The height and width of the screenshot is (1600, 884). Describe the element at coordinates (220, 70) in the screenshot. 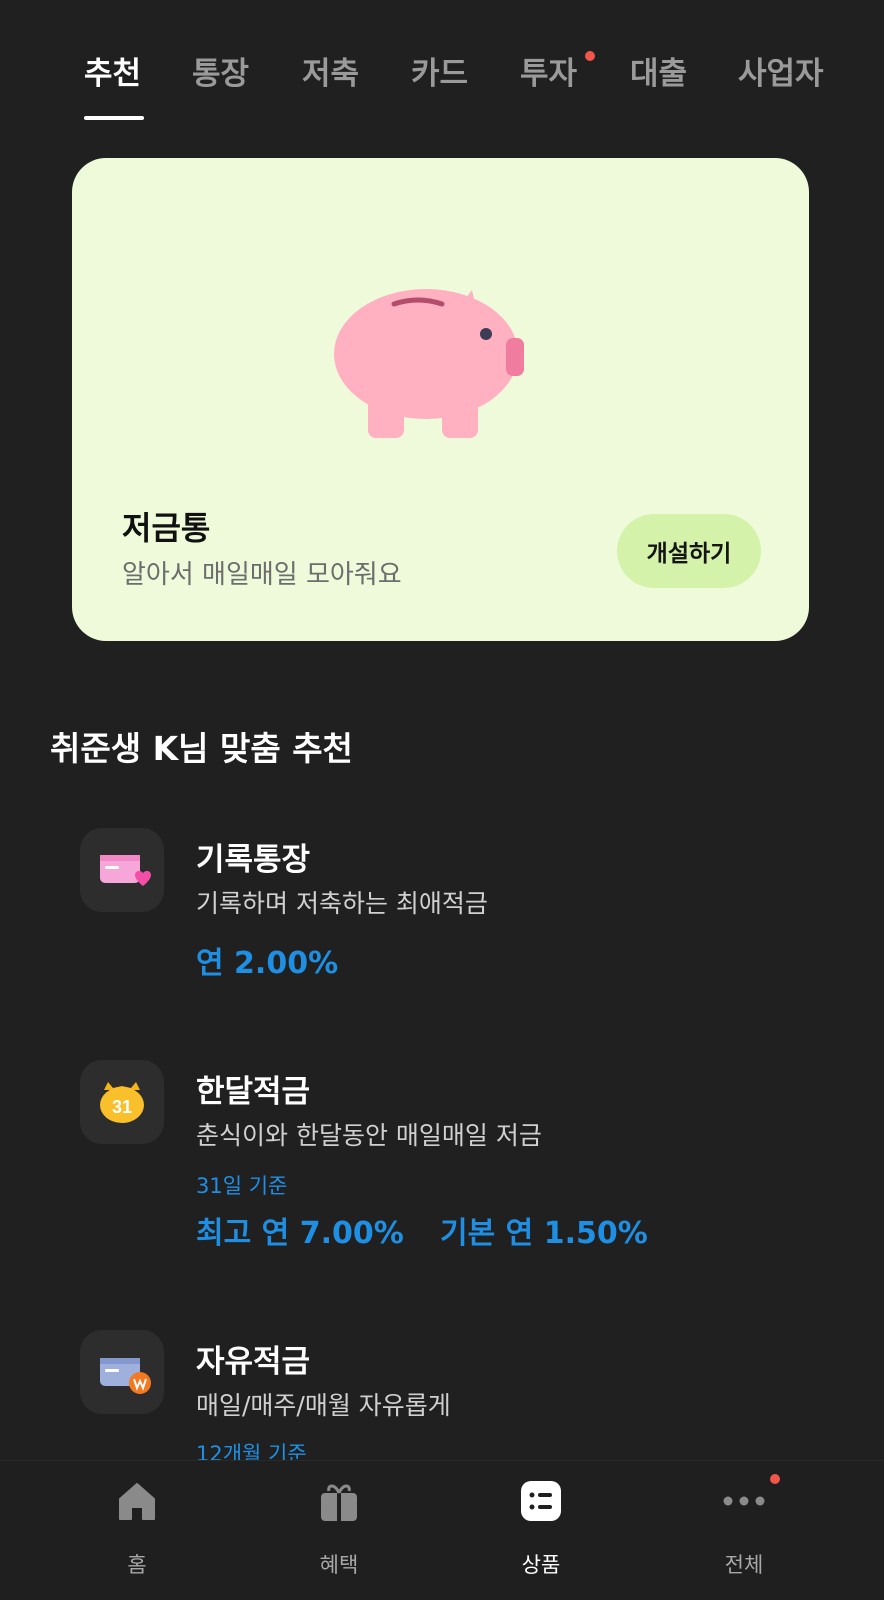

I see `tab-account: 통장` at that location.